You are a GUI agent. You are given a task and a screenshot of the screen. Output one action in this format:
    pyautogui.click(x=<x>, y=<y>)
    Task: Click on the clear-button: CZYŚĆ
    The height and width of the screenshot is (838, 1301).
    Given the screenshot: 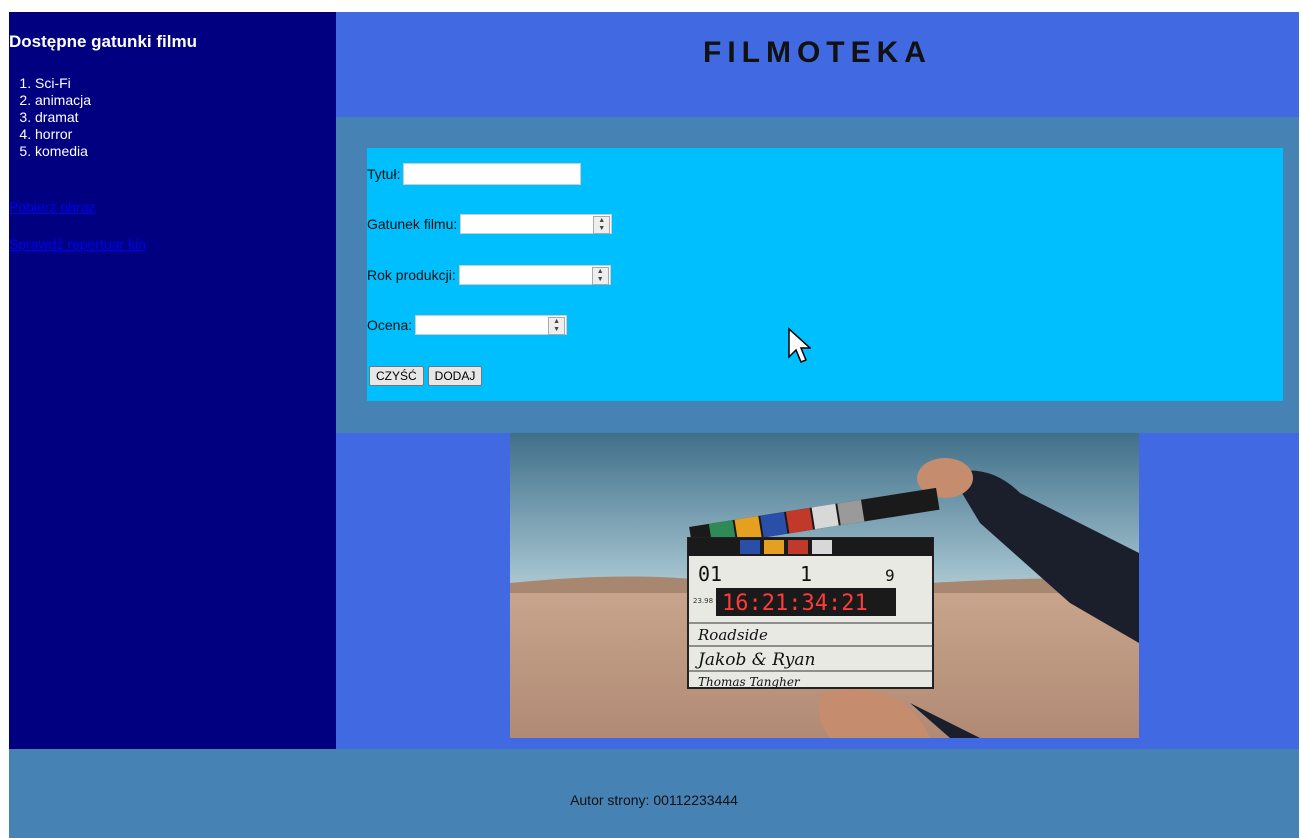 What is the action you would take?
    pyautogui.click(x=396, y=376)
    